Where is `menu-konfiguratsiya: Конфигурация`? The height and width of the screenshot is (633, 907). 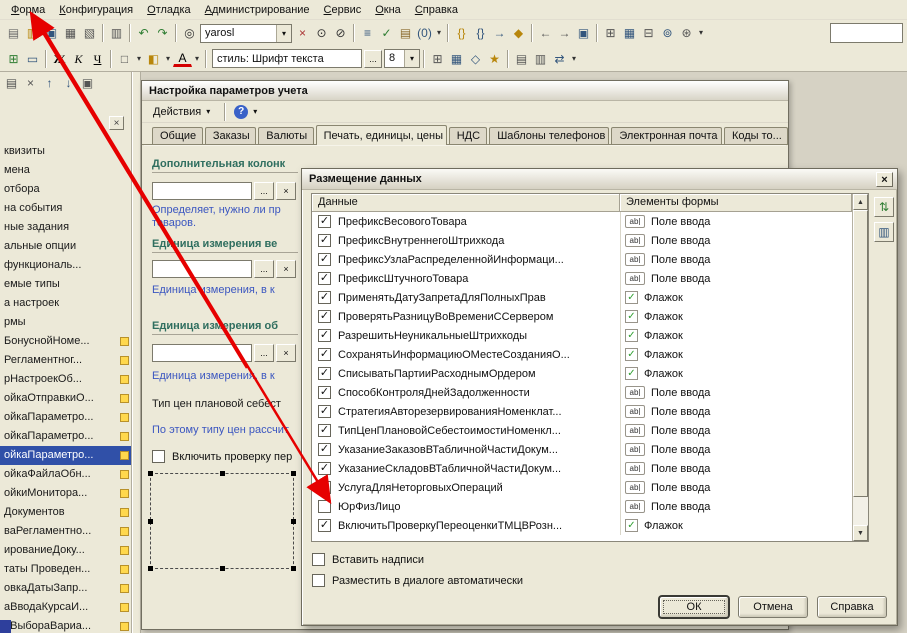
menu-konfiguratsiya: Конфигурация is located at coordinates (96, 10).